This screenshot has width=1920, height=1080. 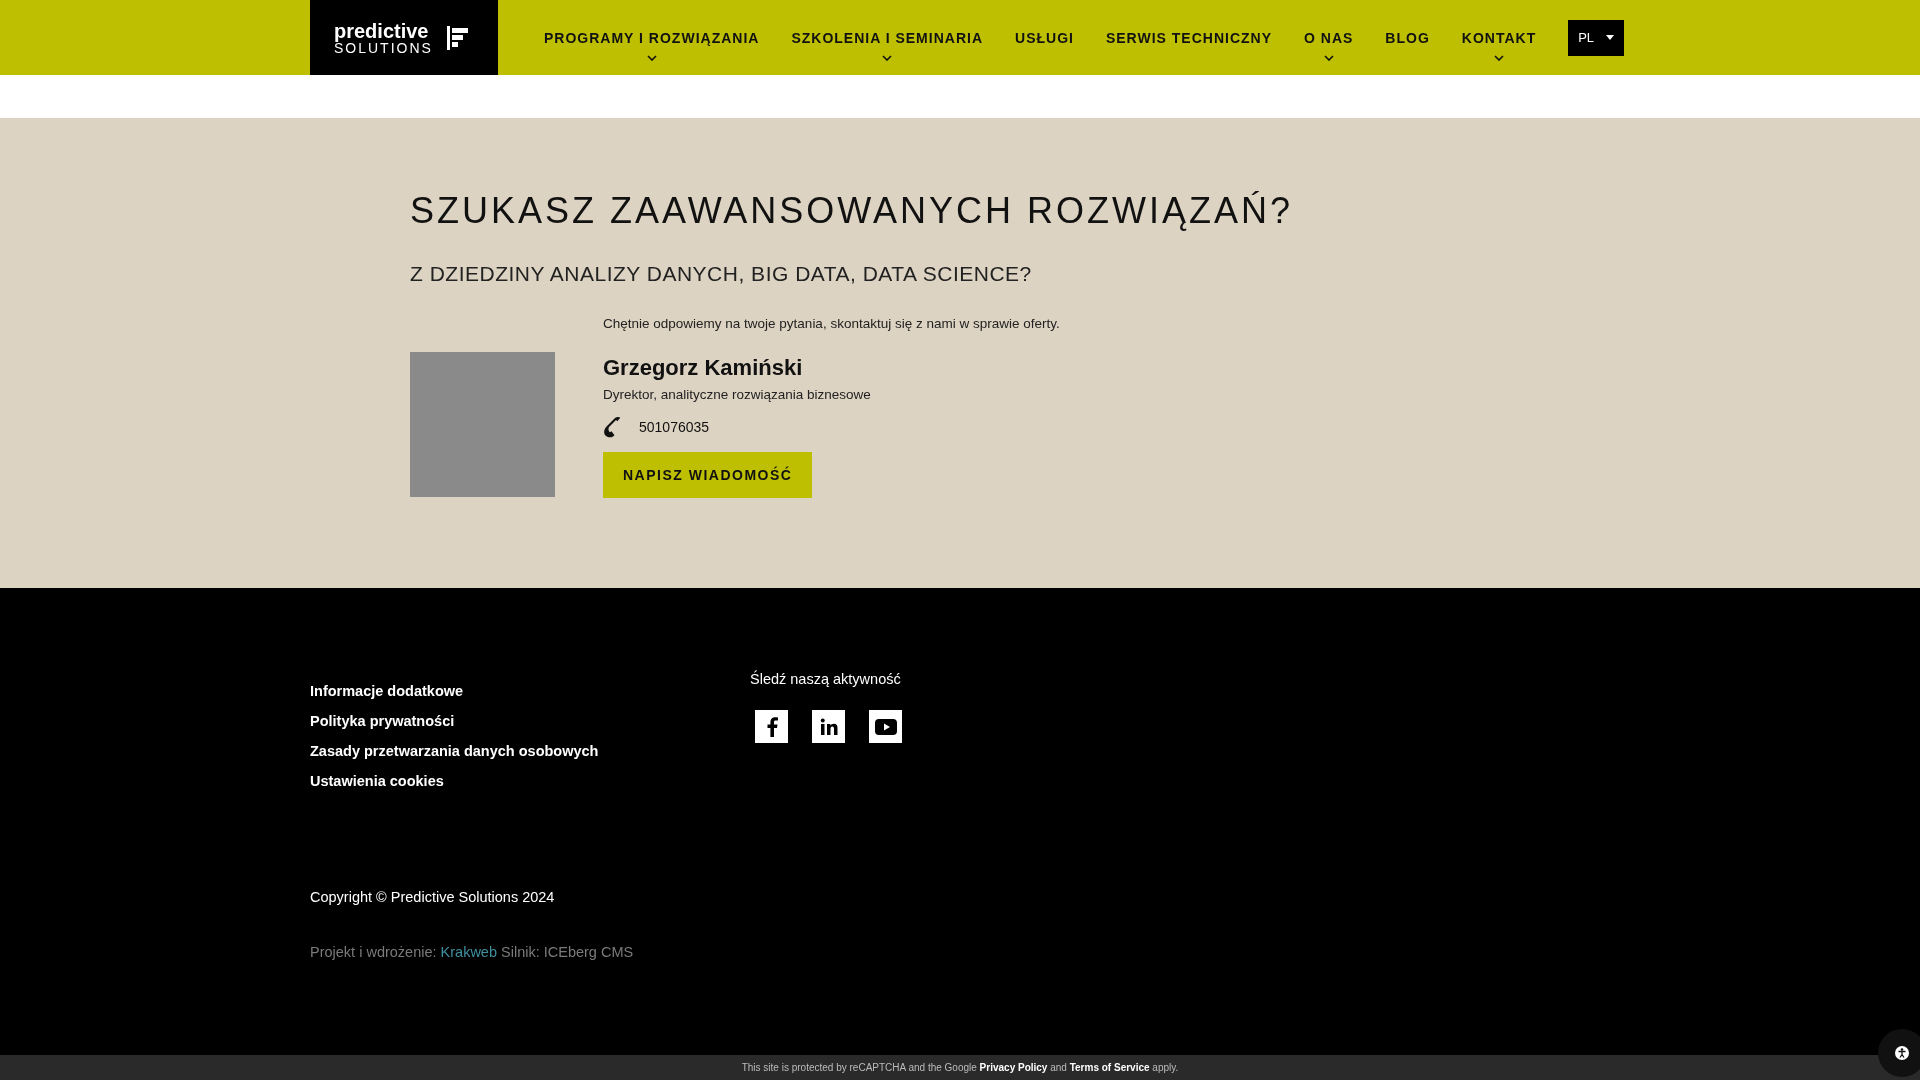 I want to click on footer-link: Informacje dodatkowe, so click(x=530, y=691).